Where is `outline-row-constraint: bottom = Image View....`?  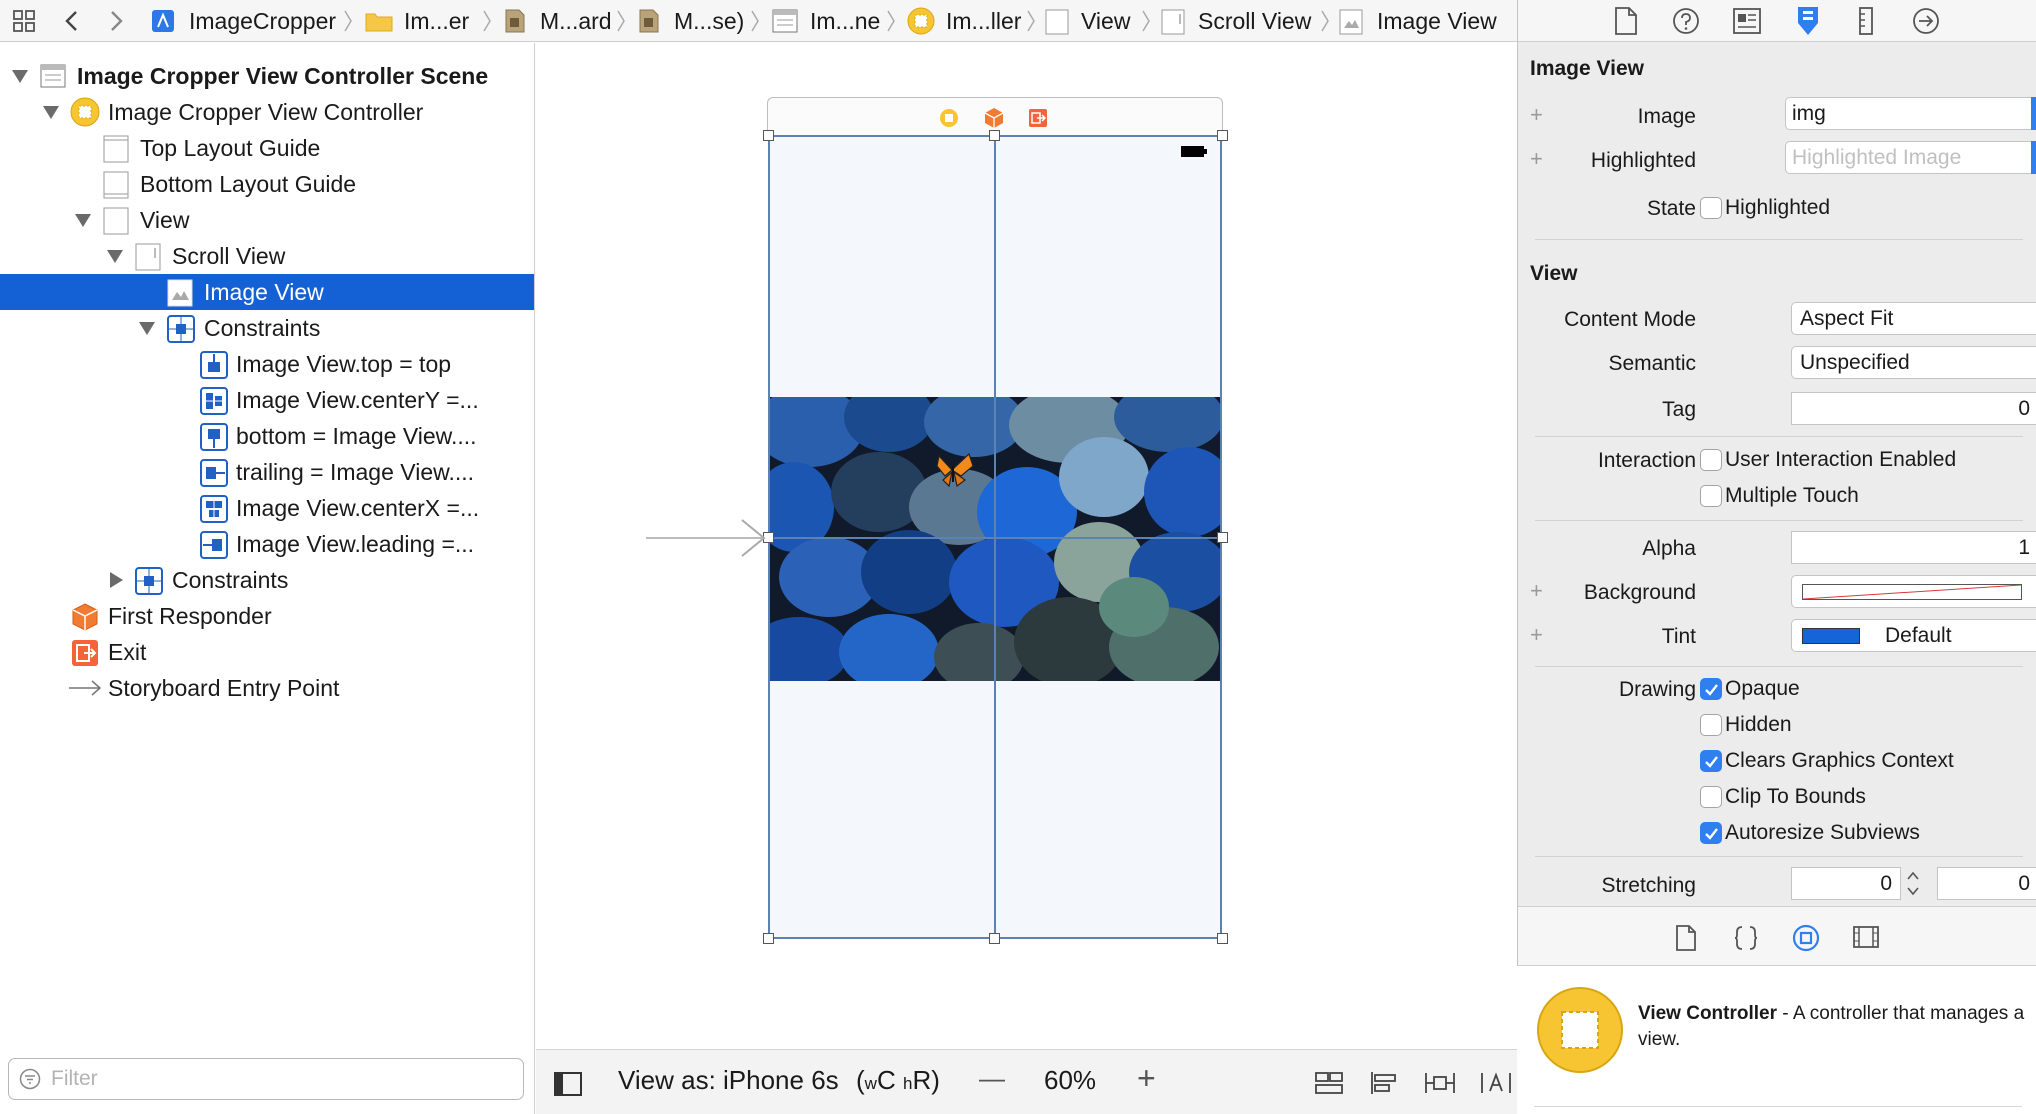
outline-row-constraint: bottom = Image View.... is located at coordinates (267, 436).